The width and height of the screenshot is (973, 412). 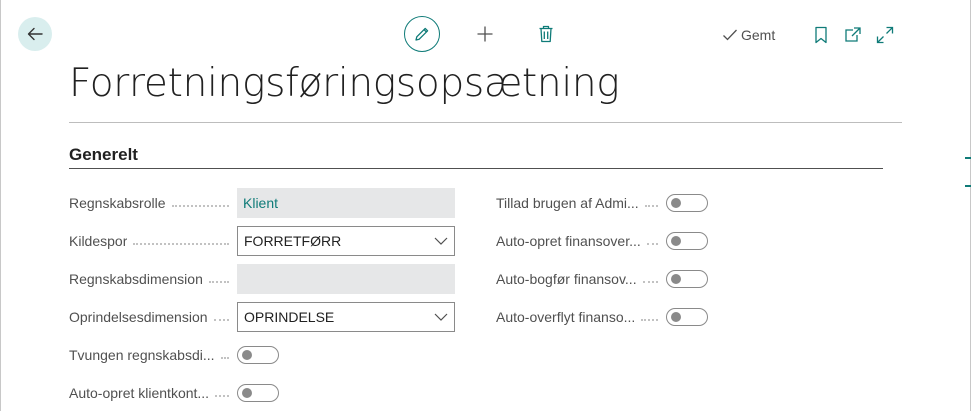 I want to click on expand-icon, so click(x=885, y=35).